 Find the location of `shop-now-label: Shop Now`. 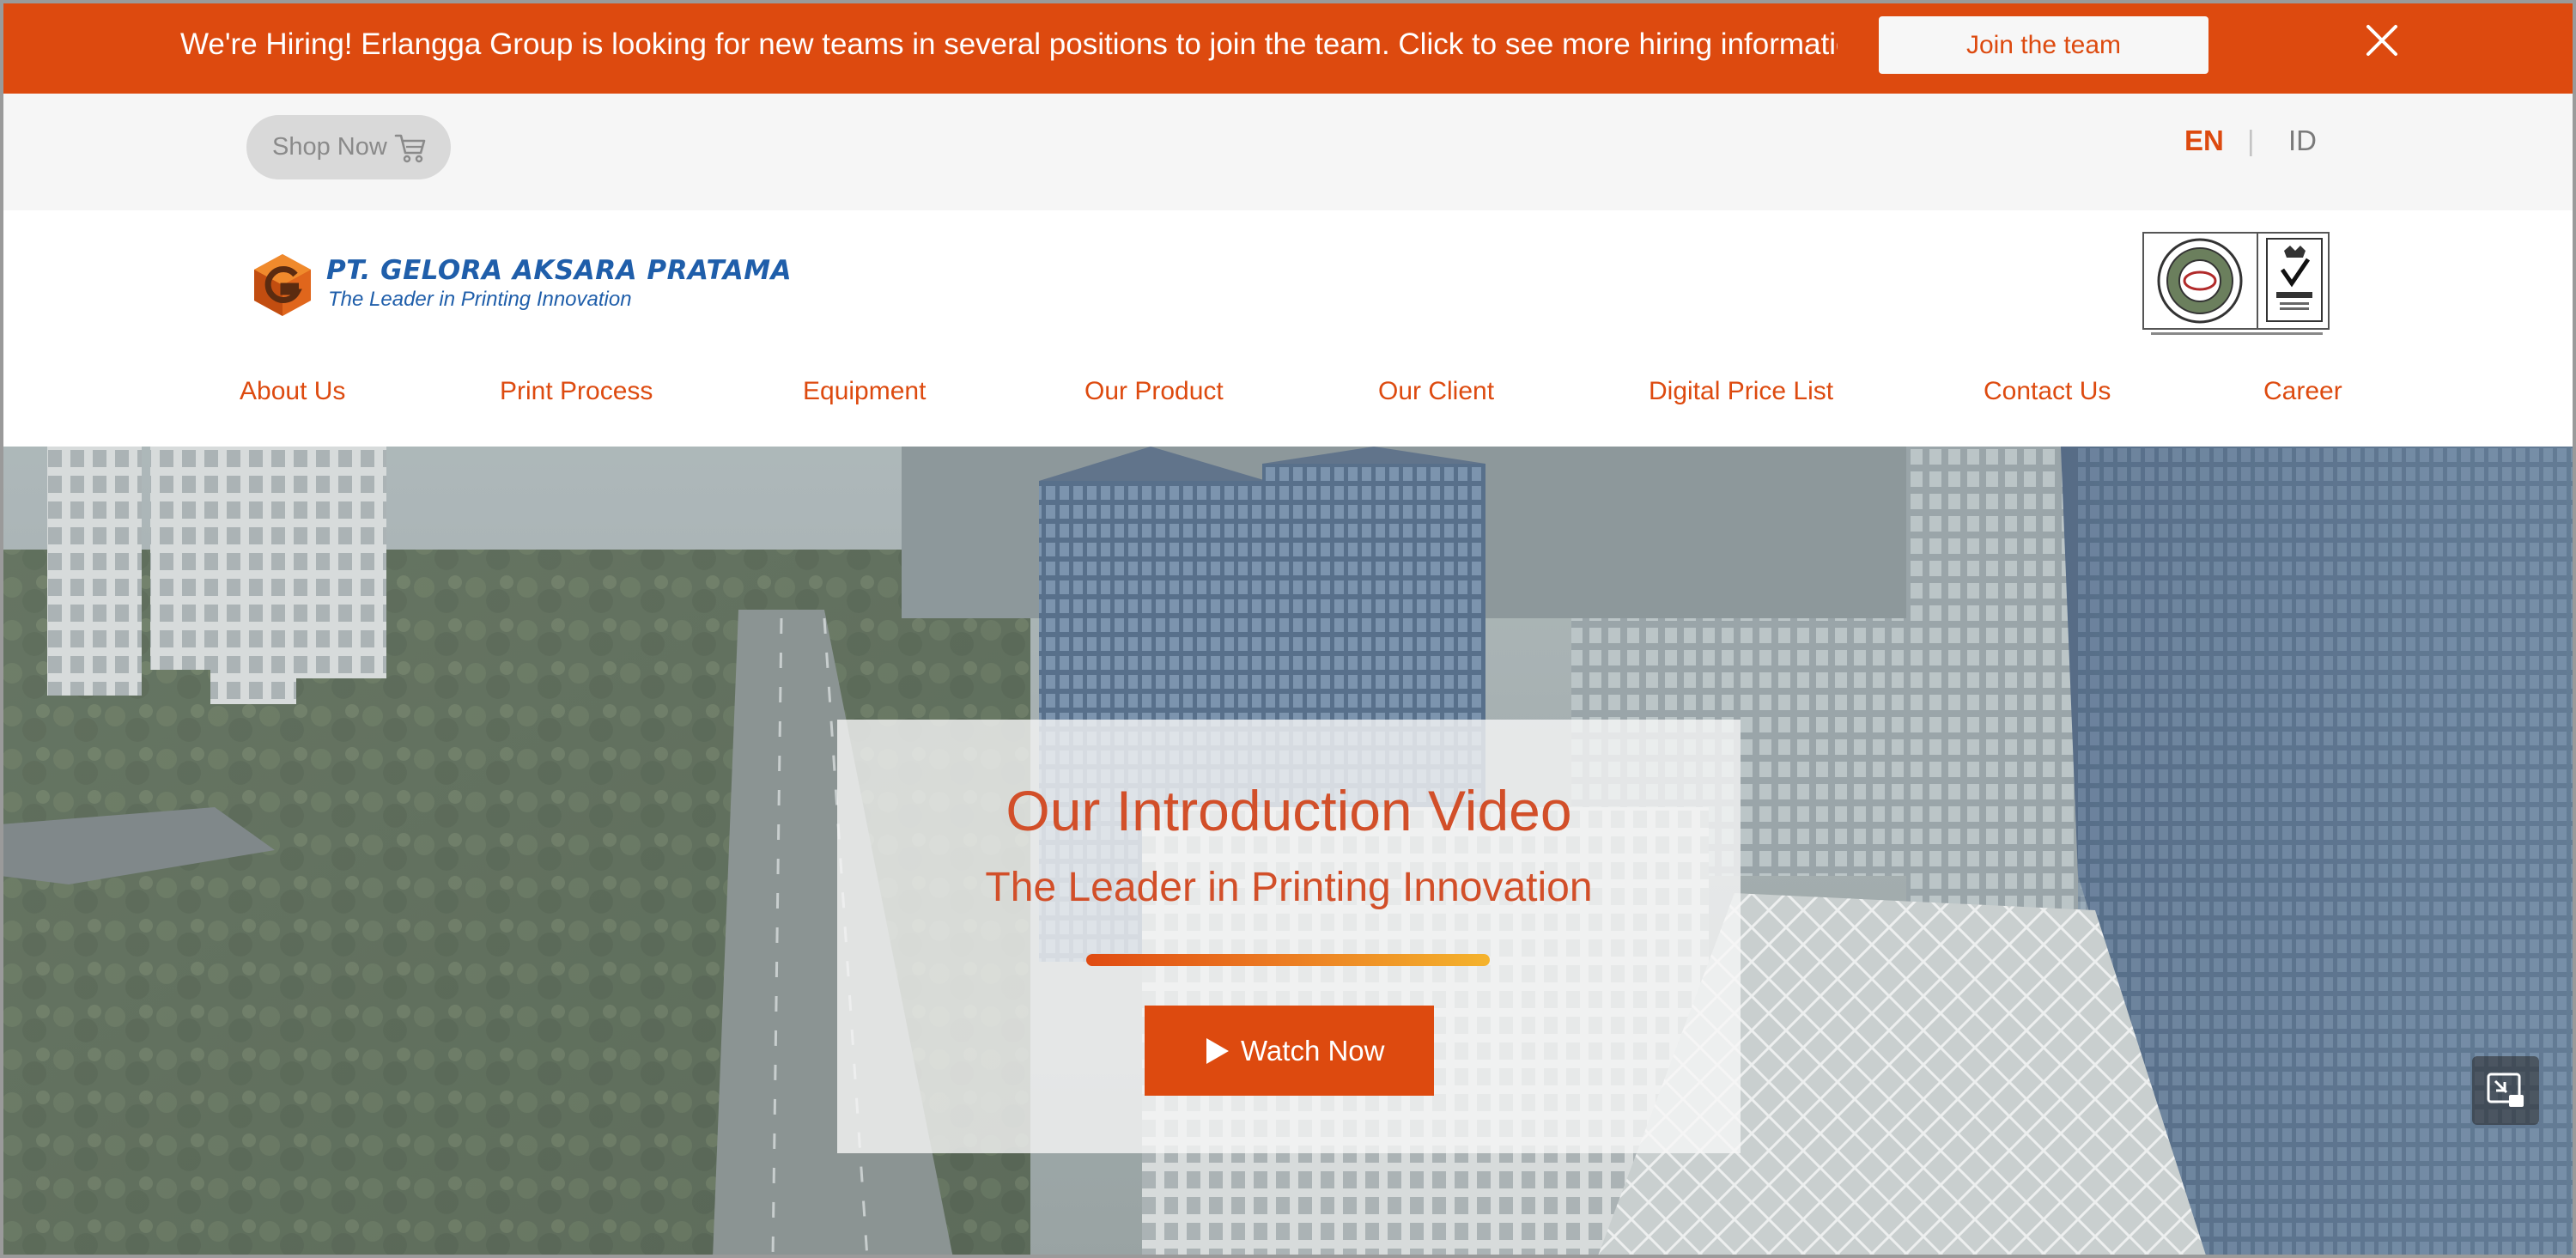

shop-now-label: Shop Now is located at coordinates (329, 147).